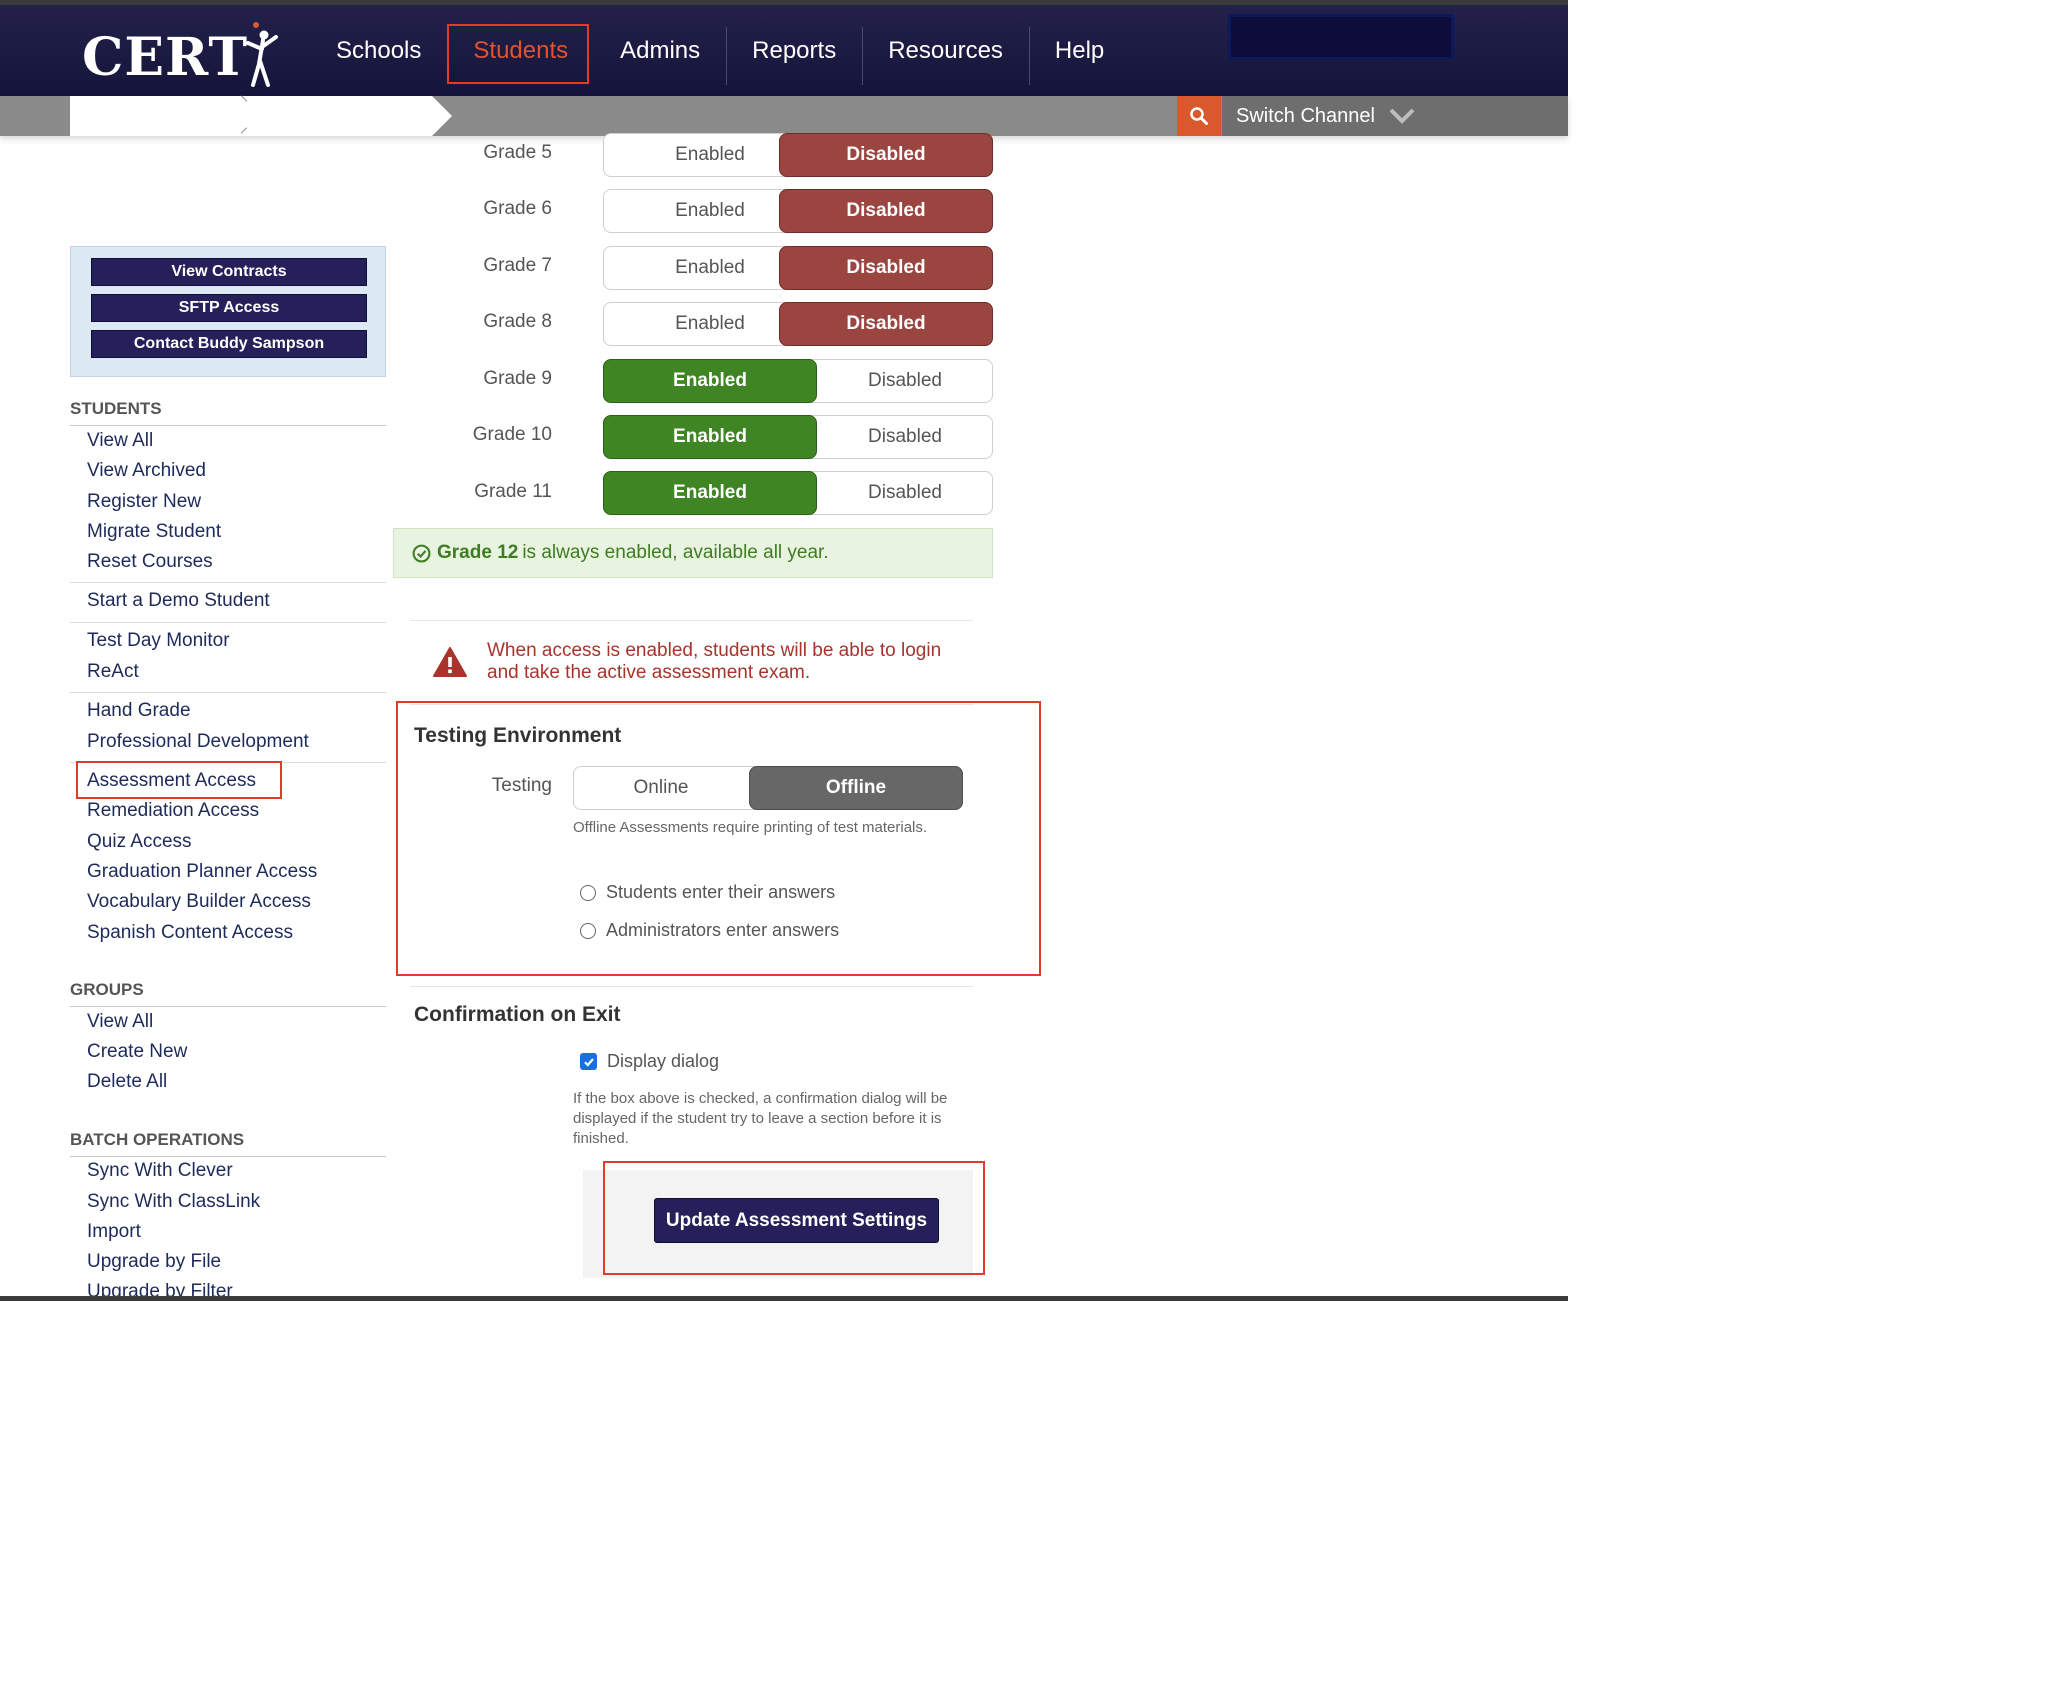 This screenshot has width=2056, height=1706. I want to click on grade-10-toggle: Enabled Disabled, so click(798, 437).